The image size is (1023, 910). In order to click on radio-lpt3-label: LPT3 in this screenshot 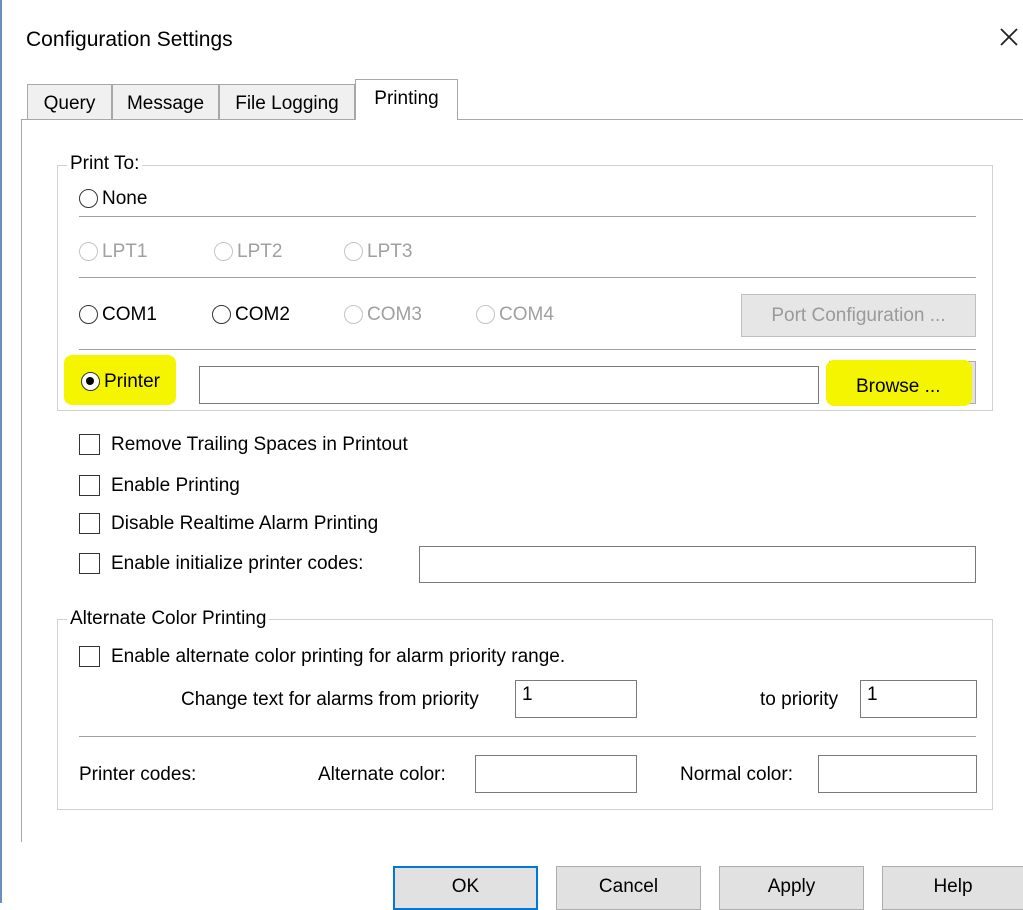, I will do `click(390, 251)`.